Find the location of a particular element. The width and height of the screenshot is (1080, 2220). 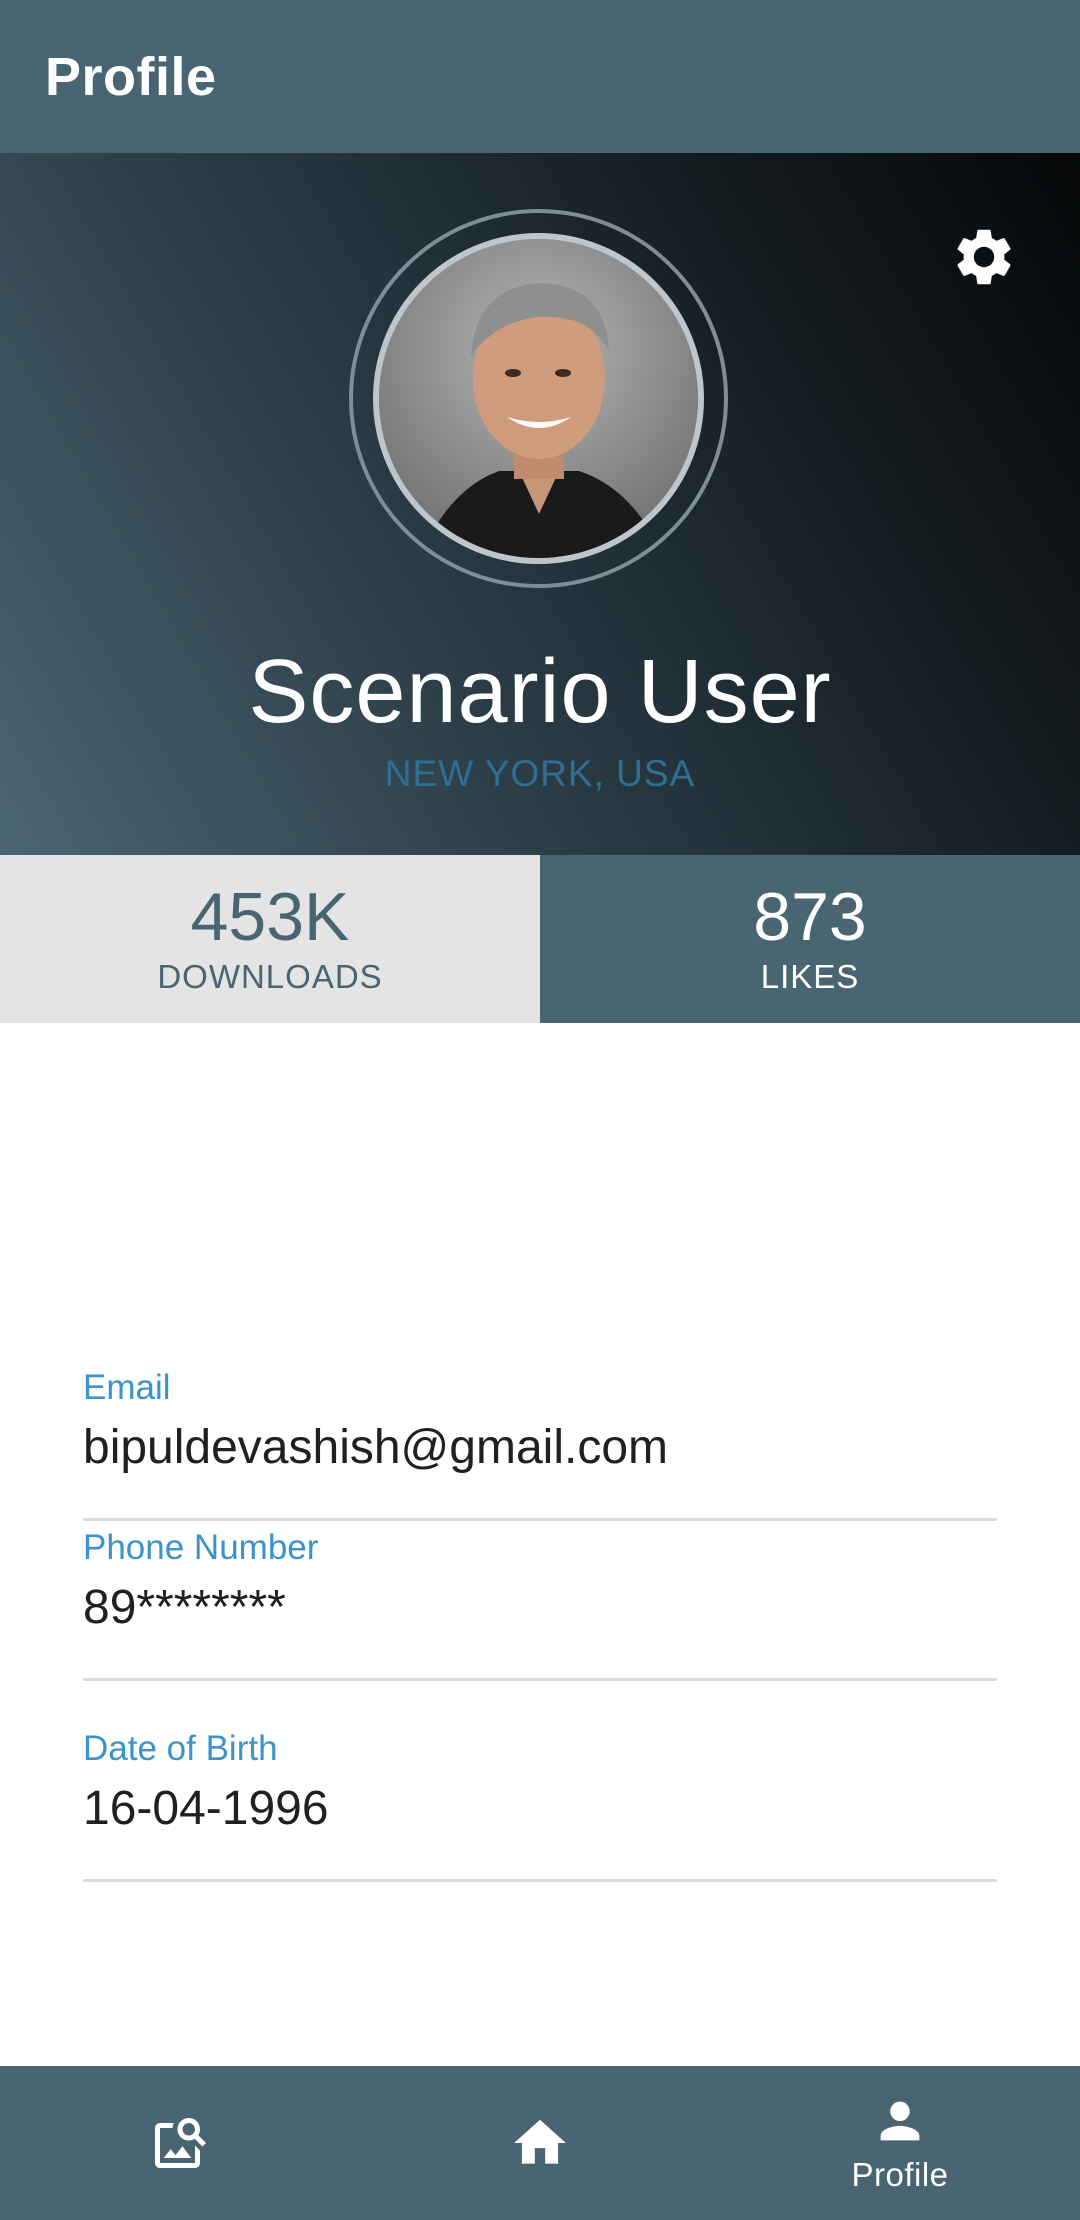

email-field: Email bipuldevashish@gmail.com is located at coordinates (540, 1443).